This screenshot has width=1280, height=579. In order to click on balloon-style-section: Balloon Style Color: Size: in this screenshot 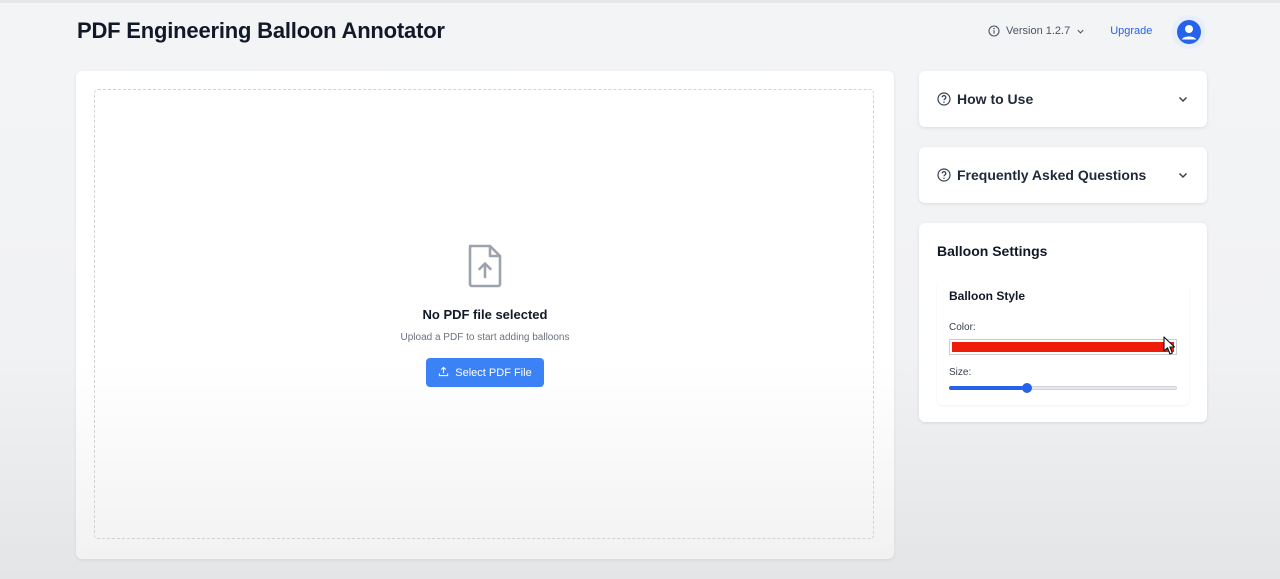, I will do `click(1063, 343)`.